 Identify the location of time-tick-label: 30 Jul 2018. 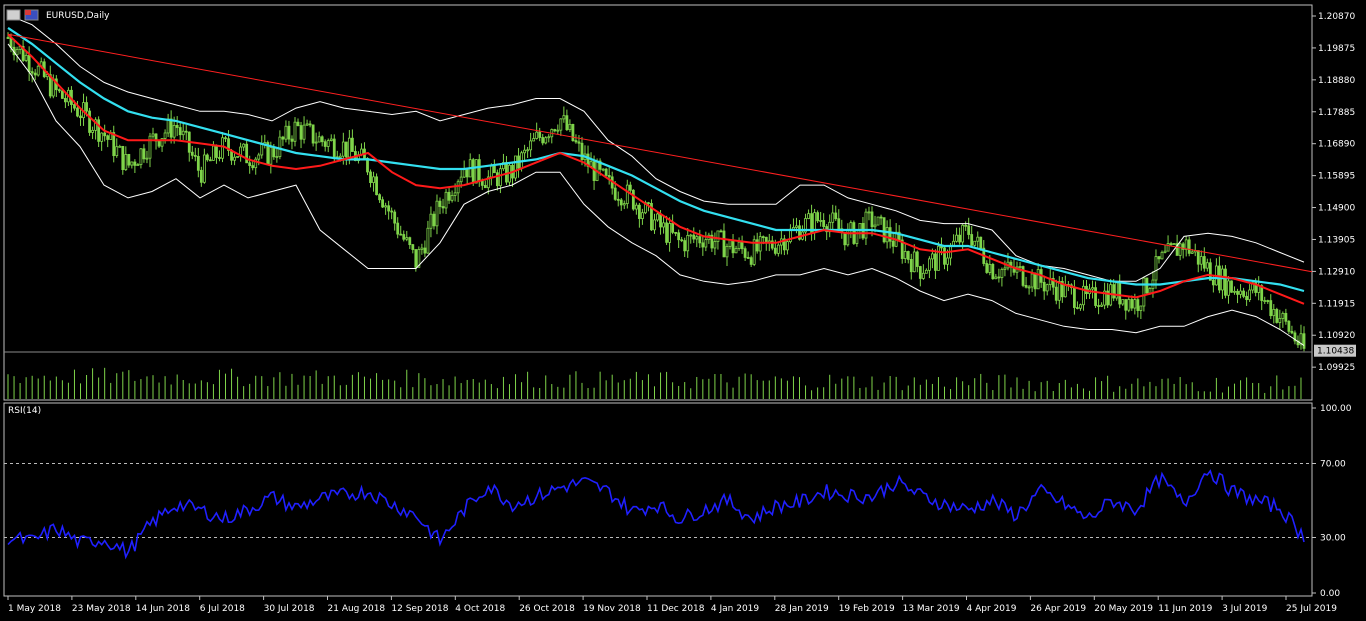
(289, 609).